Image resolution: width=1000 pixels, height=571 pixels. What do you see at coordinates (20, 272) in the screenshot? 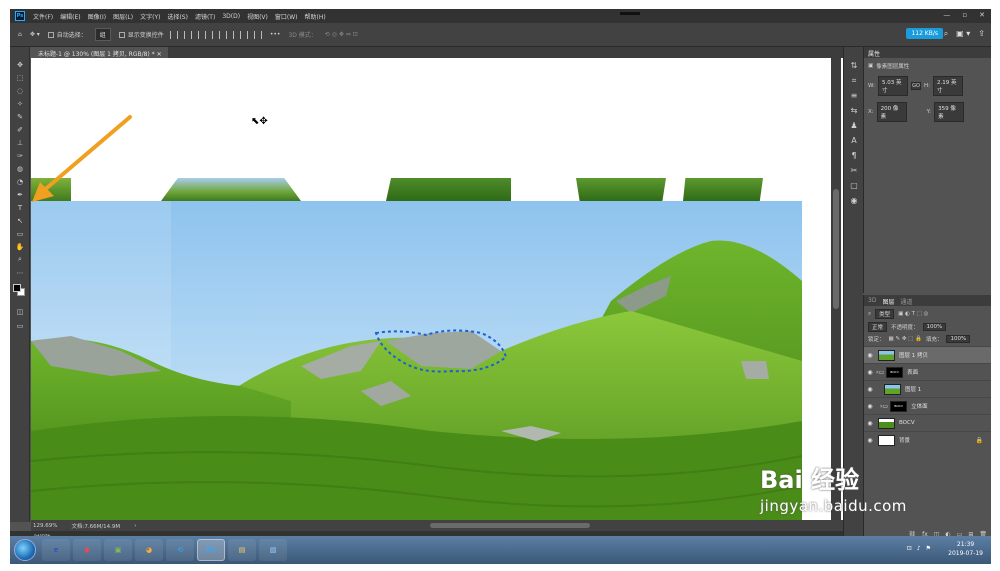
I see `more-tools: ⋯` at bounding box center [20, 272].